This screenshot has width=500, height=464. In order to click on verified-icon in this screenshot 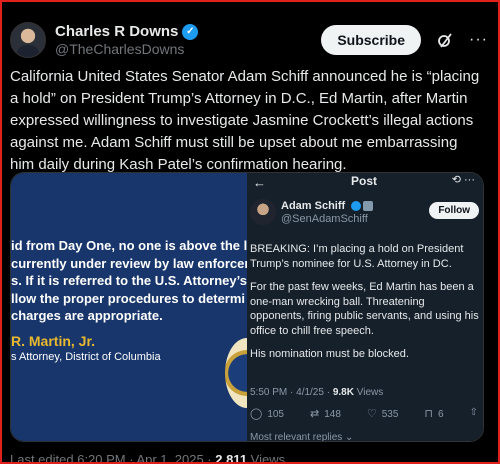, I will do `click(356, 206)`.